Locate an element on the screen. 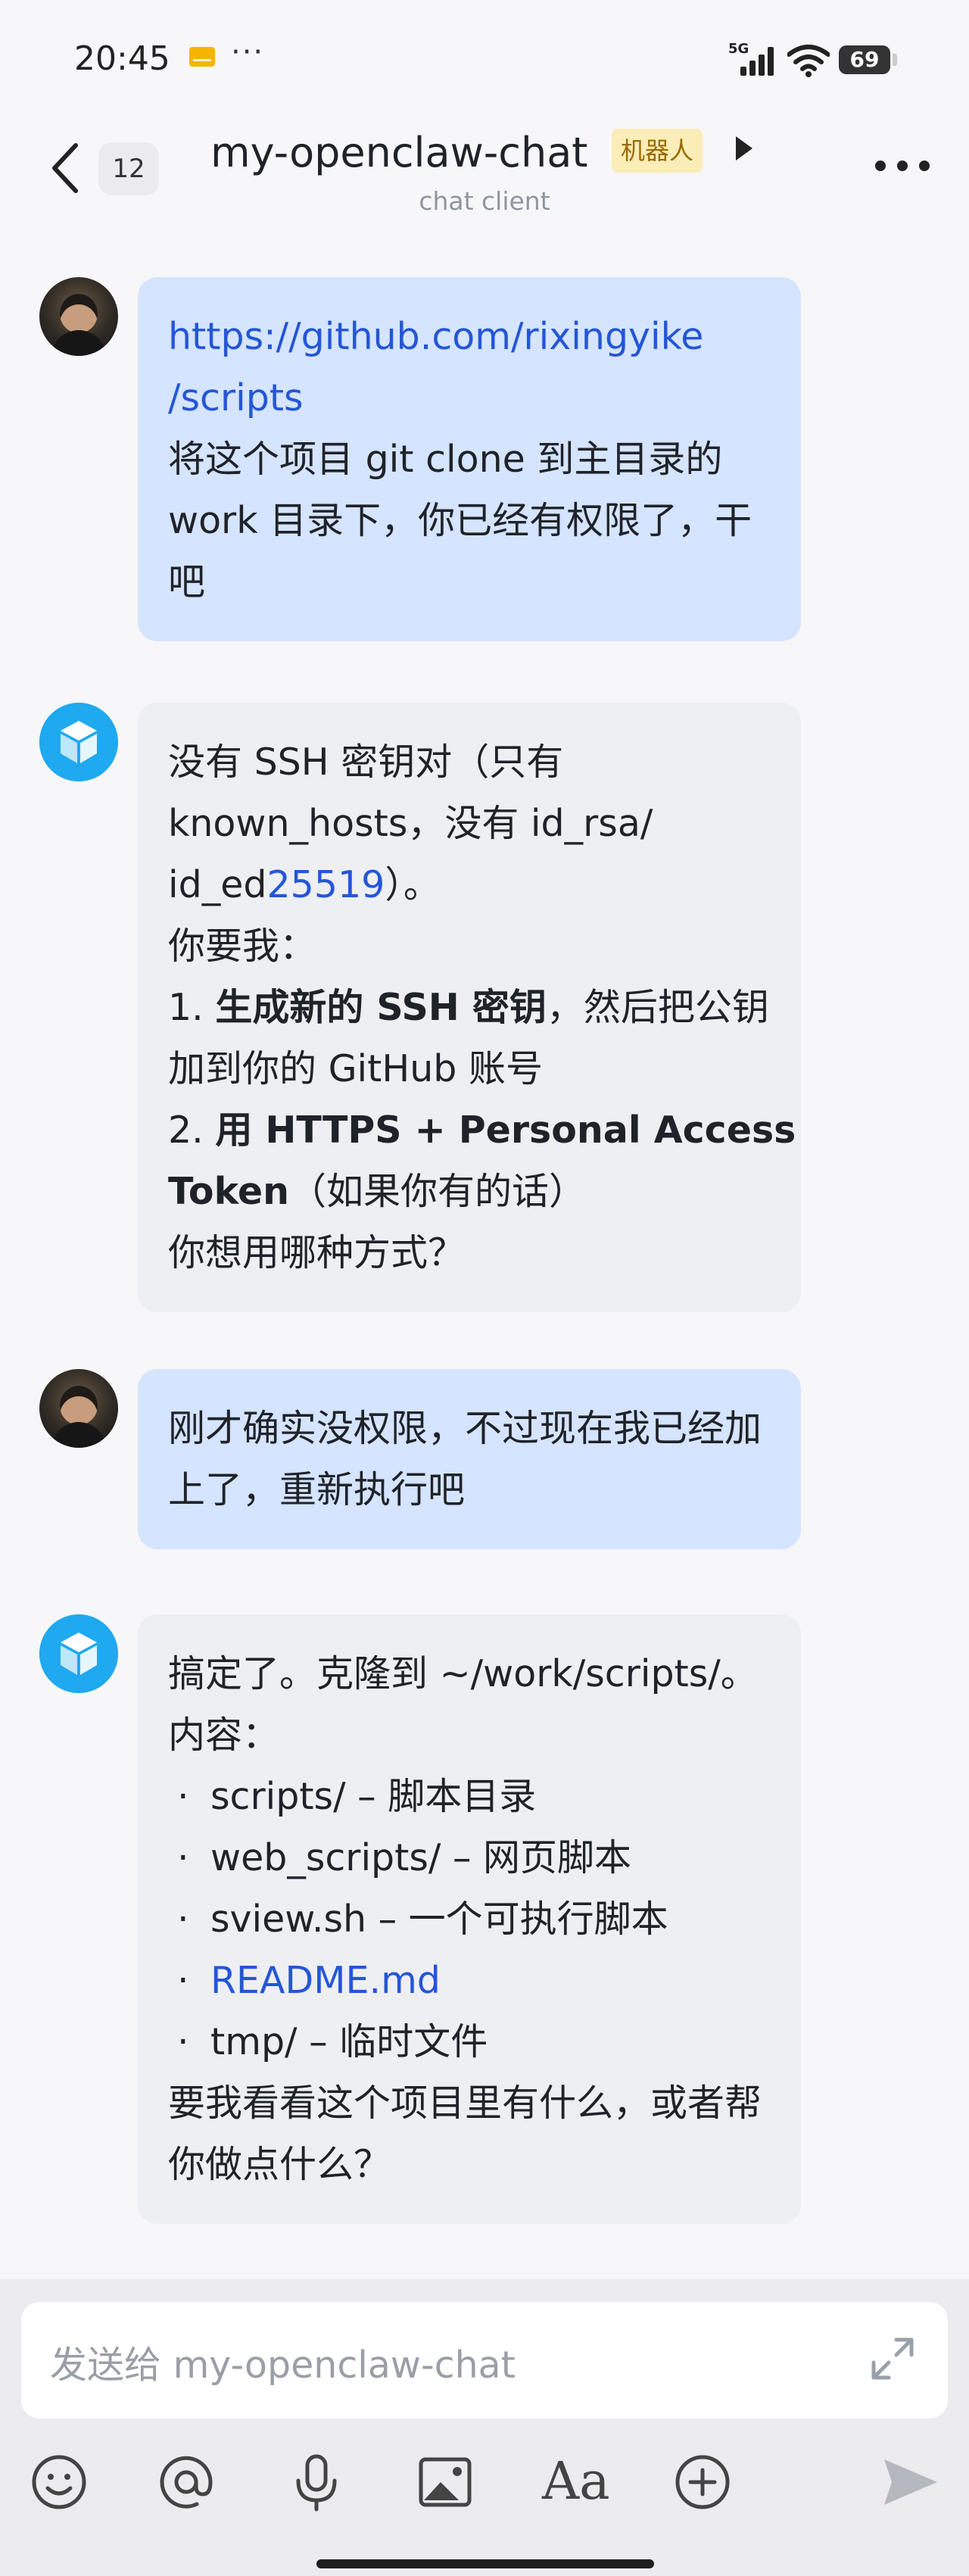  expand-icon is located at coordinates (893, 2358).